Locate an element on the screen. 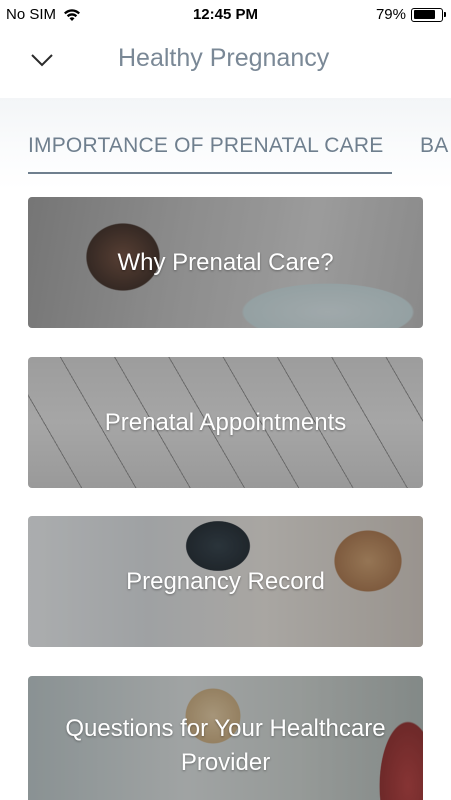 The image size is (451, 800). chevron-down-icon is located at coordinates (42, 60).